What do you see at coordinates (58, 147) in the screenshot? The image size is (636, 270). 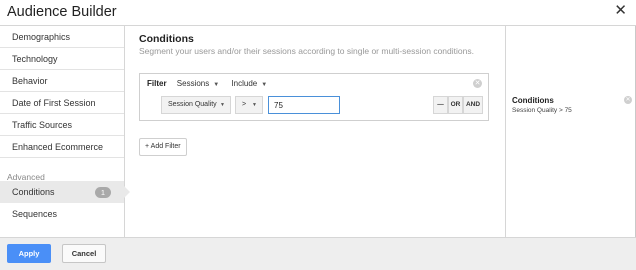 I see `sidebar-item-label: Enhanced Ecommerce` at bounding box center [58, 147].